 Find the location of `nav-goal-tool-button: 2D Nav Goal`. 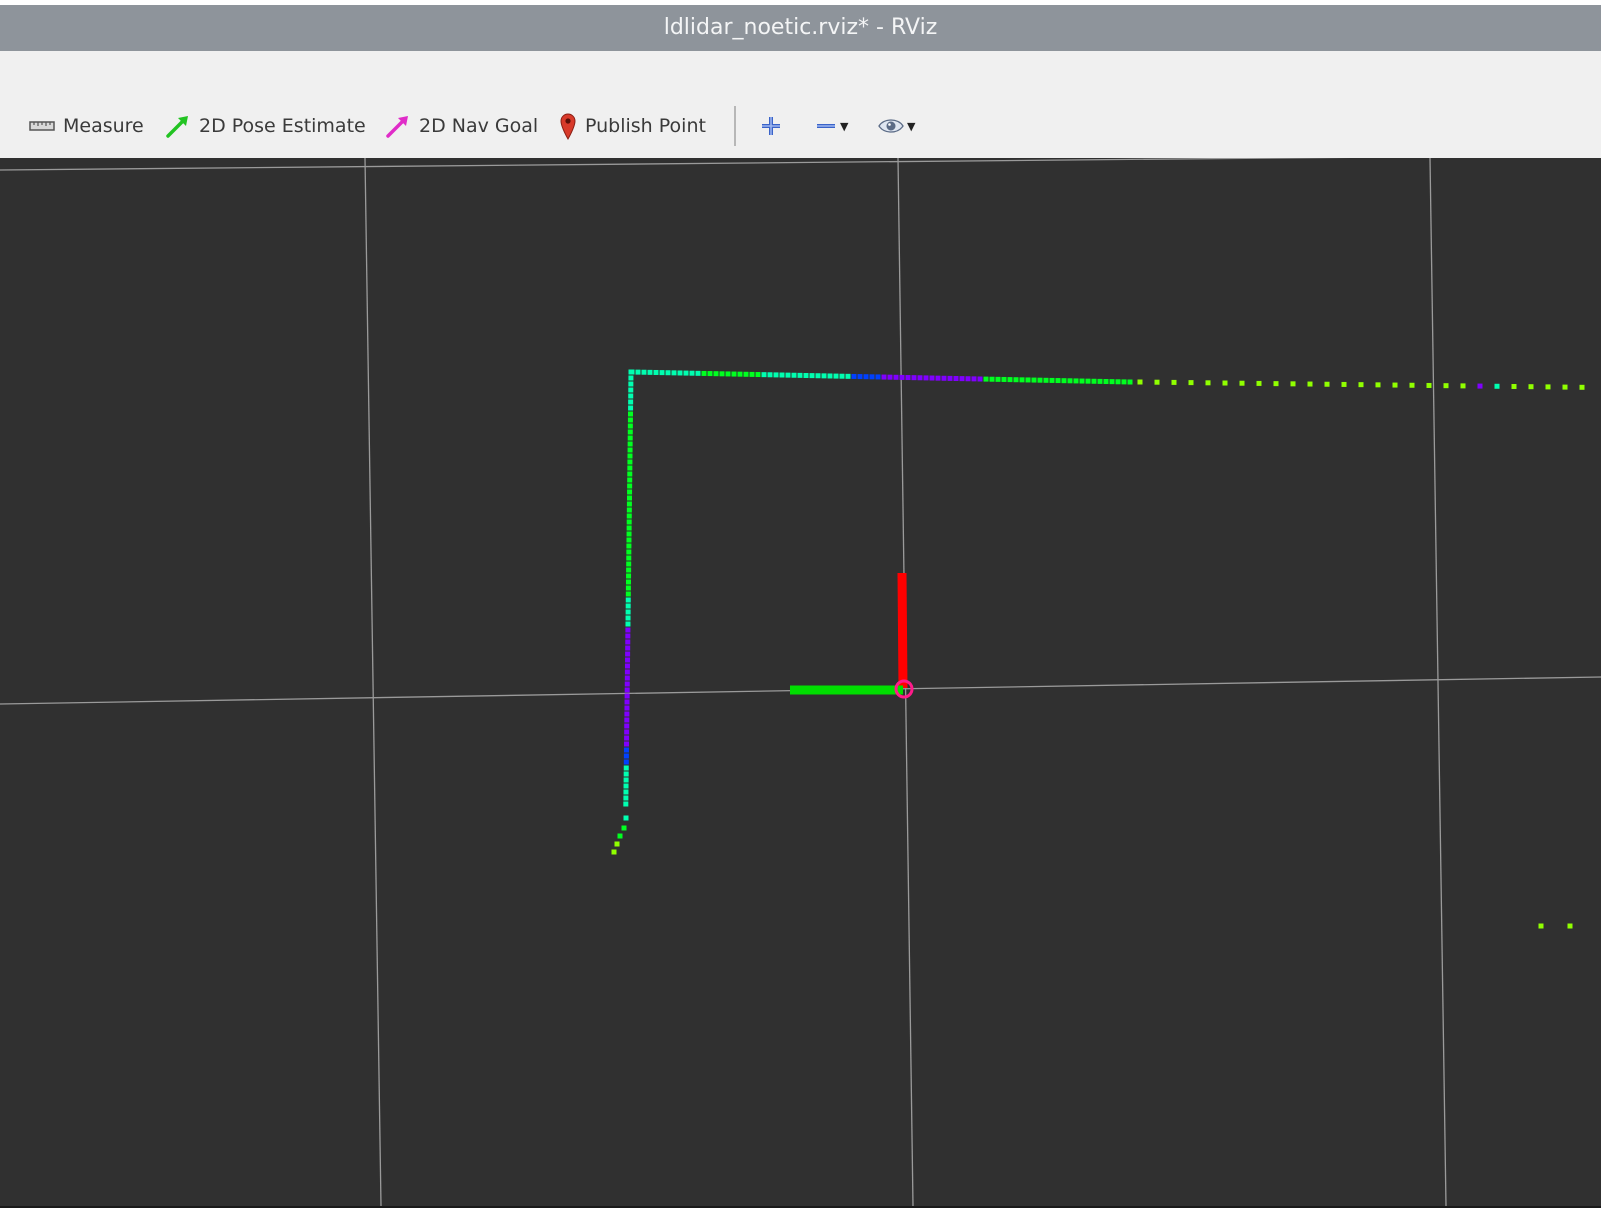

nav-goal-tool-button: 2D Nav Goal is located at coordinates (461, 126).